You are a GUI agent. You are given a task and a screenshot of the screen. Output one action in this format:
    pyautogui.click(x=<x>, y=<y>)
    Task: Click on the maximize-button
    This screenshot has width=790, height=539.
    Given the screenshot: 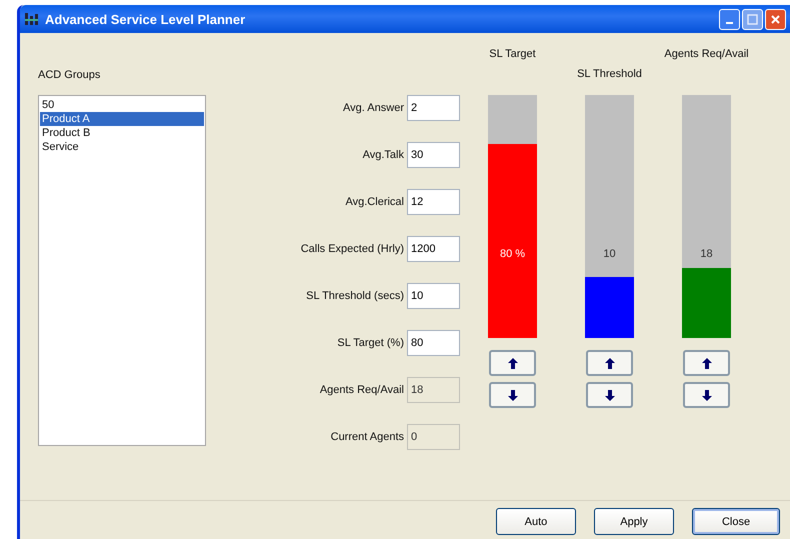 What is the action you would take?
    pyautogui.click(x=752, y=19)
    